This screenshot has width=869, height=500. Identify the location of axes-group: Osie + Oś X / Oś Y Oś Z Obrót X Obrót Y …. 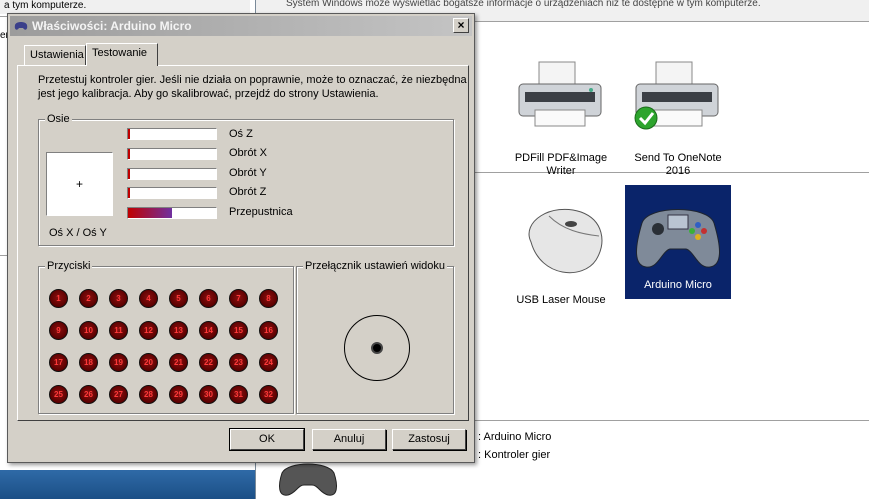
(246, 179).